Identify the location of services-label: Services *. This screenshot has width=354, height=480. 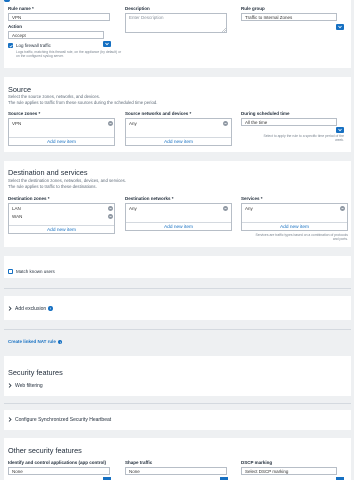
(252, 198).